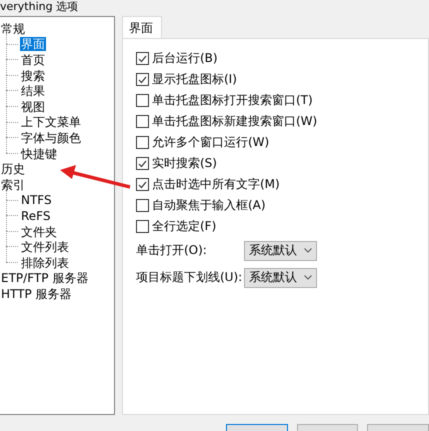 The width and height of the screenshot is (429, 431). I want to click on checkbox-label: 自动聚焦于输入框(A), so click(209, 205).